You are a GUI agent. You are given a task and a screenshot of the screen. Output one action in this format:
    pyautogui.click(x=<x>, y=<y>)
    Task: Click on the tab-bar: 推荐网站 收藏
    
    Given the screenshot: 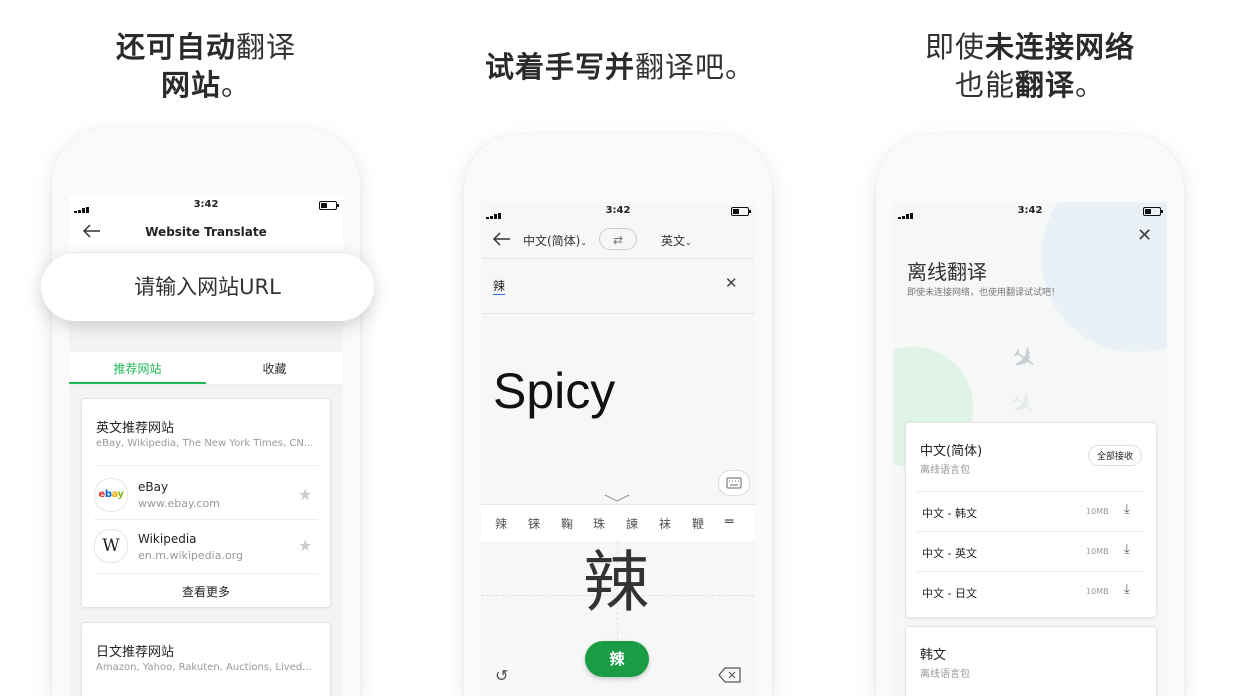 What is the action you would take?
    pyautogui.click(x=206, y=368)
    